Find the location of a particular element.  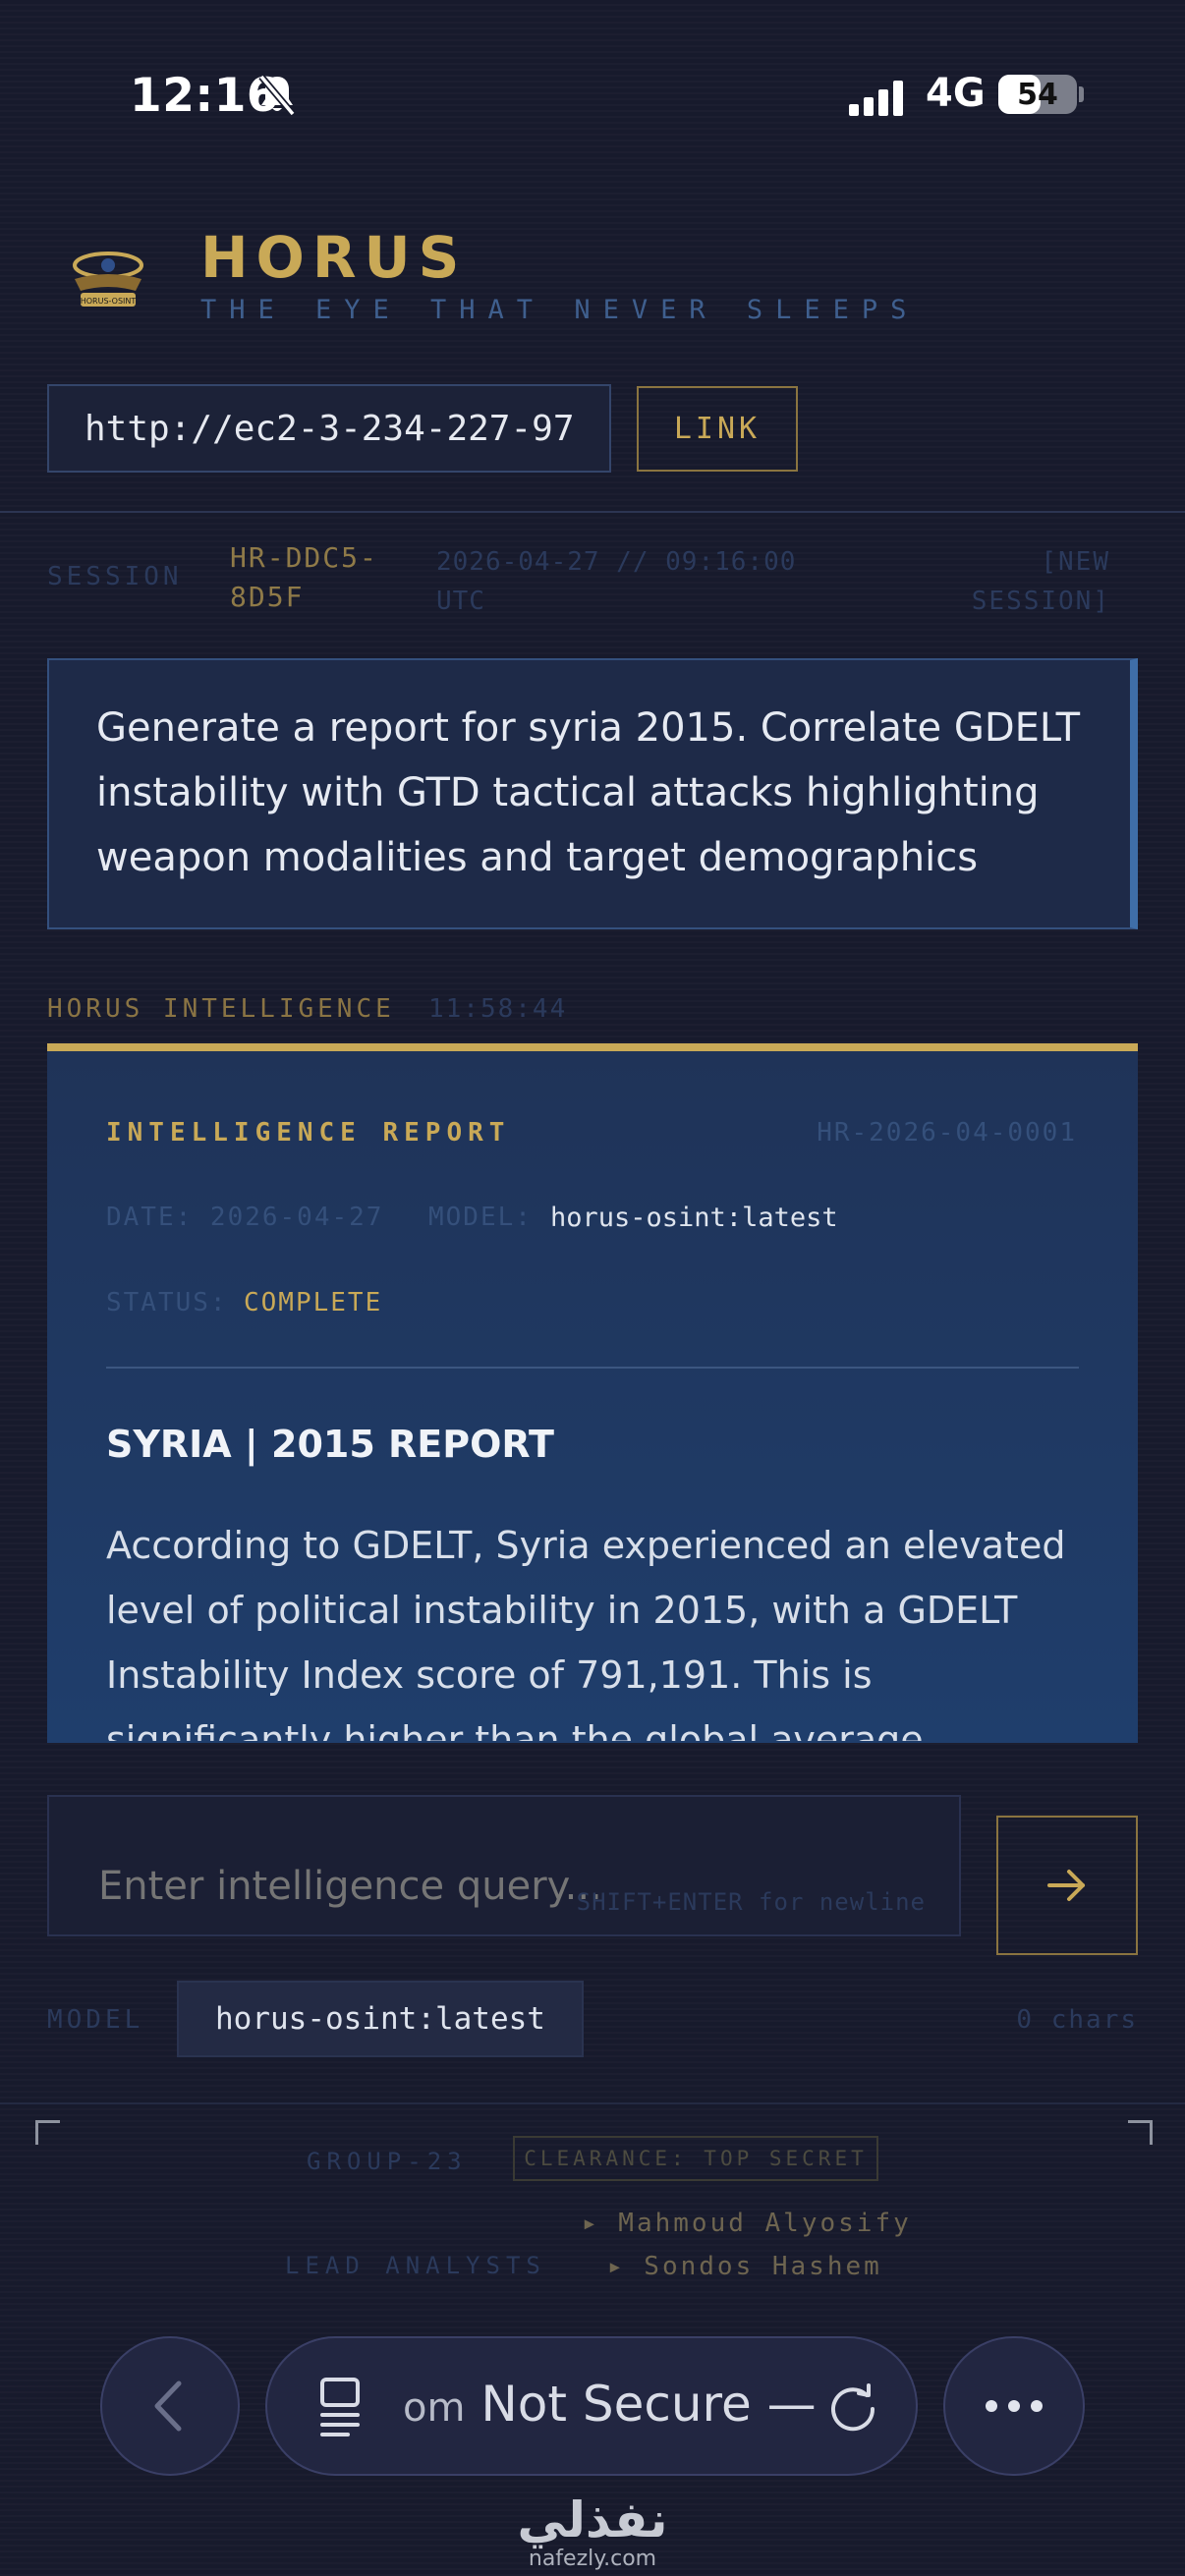

network-type: 4G is located at coordinates (956, 93).